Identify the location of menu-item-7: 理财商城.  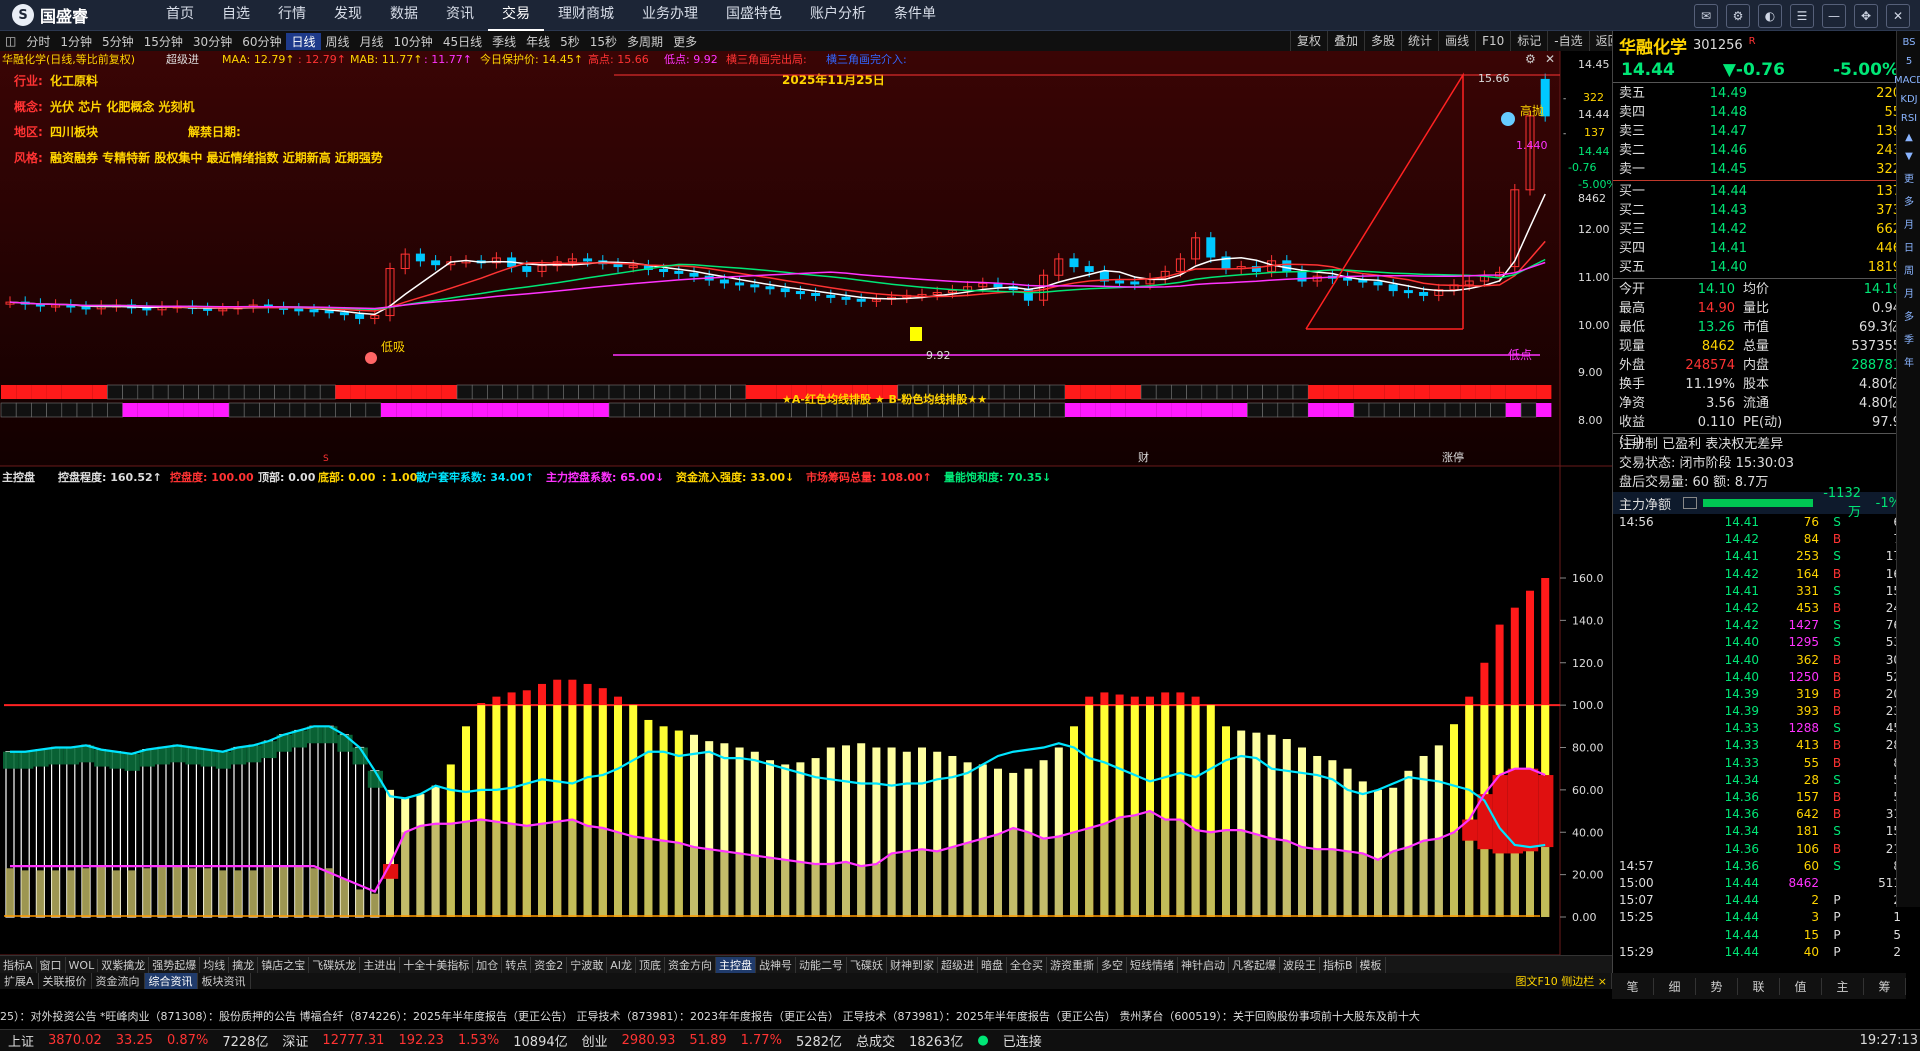
(586, 15).